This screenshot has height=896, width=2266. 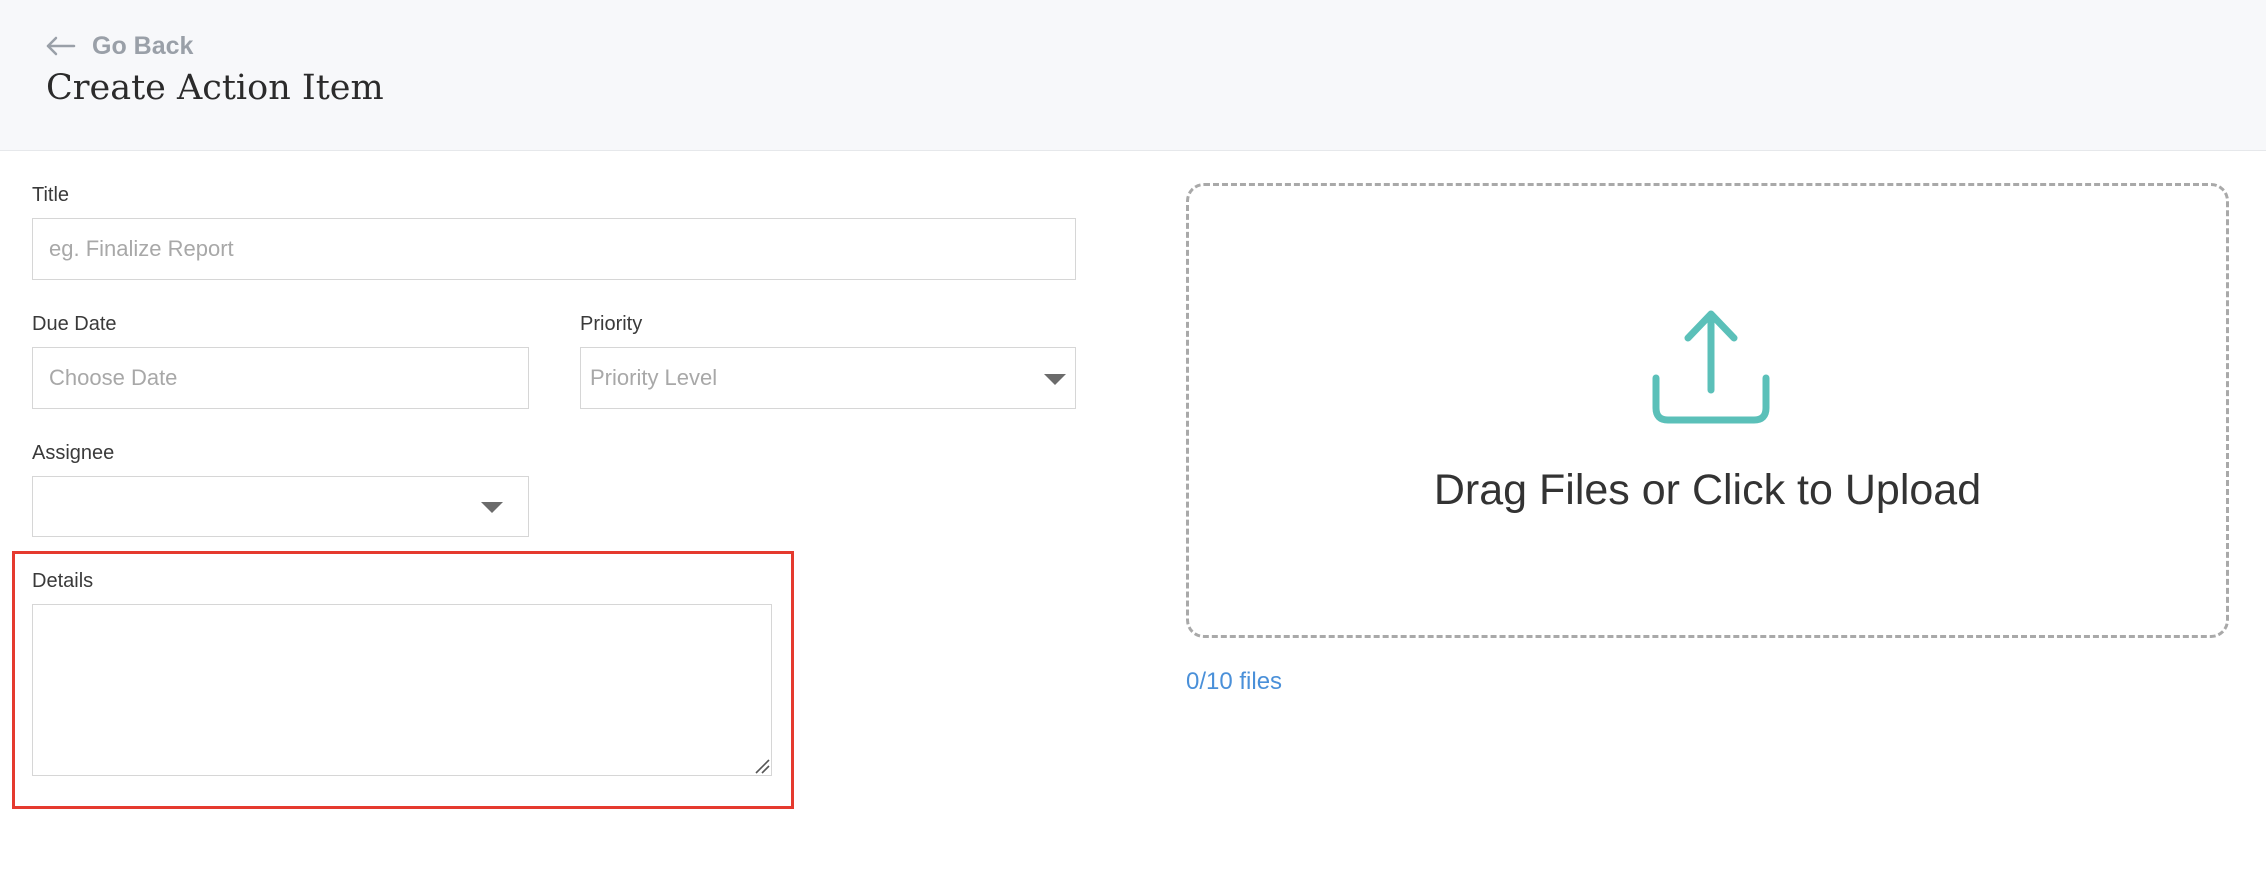 What do you see at coordinates (1707, 490) in the screenshot?
I see `upload-prompt: Drag Files or Click to Upload` at bounding box center [1707, 490].